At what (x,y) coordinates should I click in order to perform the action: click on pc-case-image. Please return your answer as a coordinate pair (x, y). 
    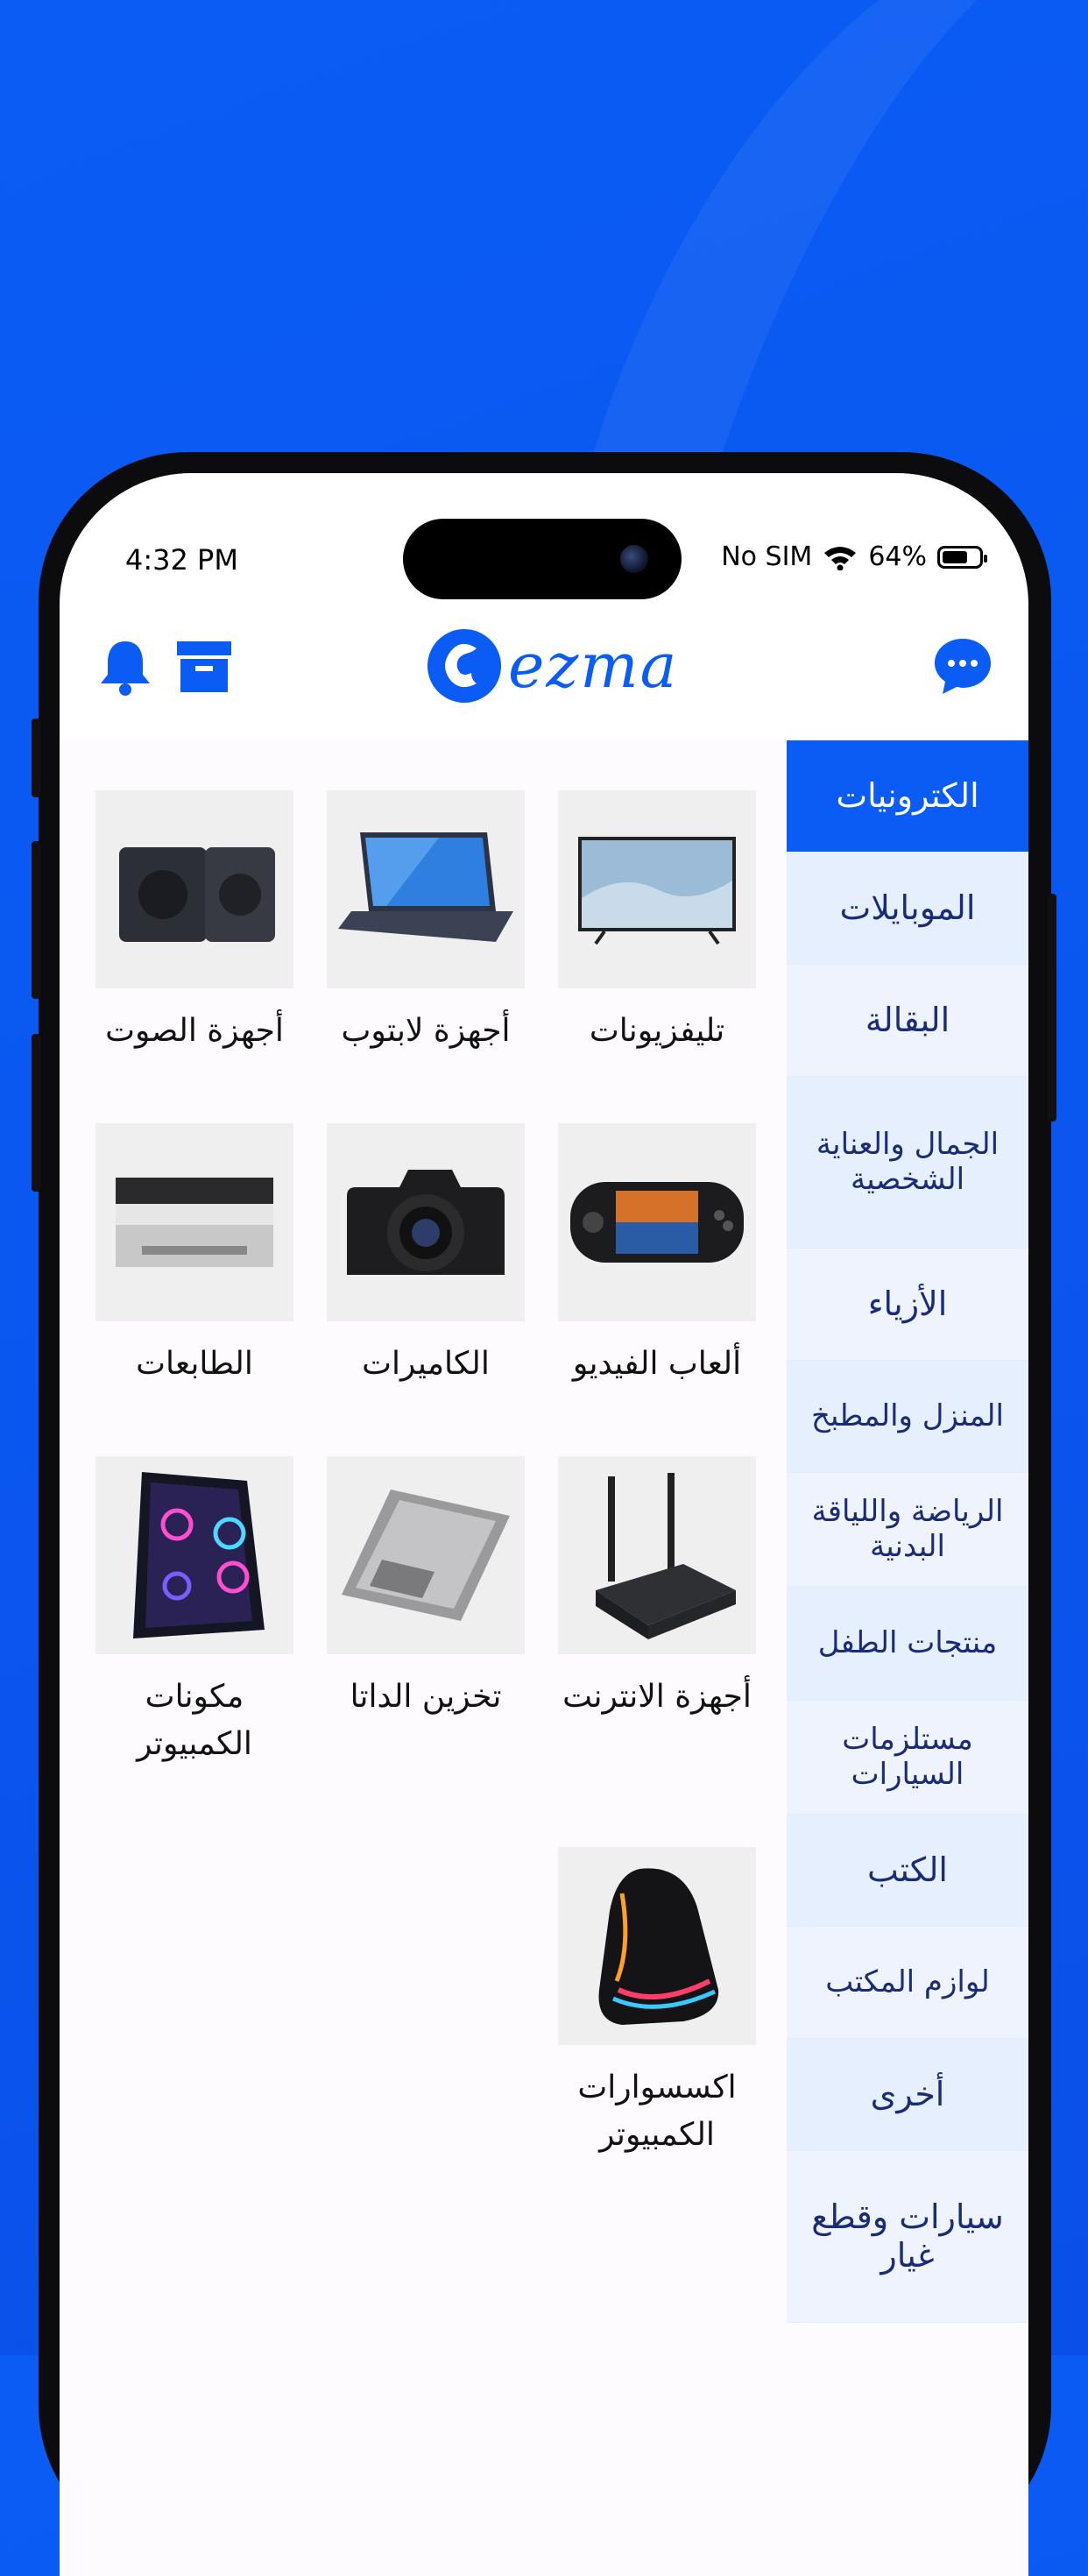
    Looking at the image, I should click on (194, 1555).